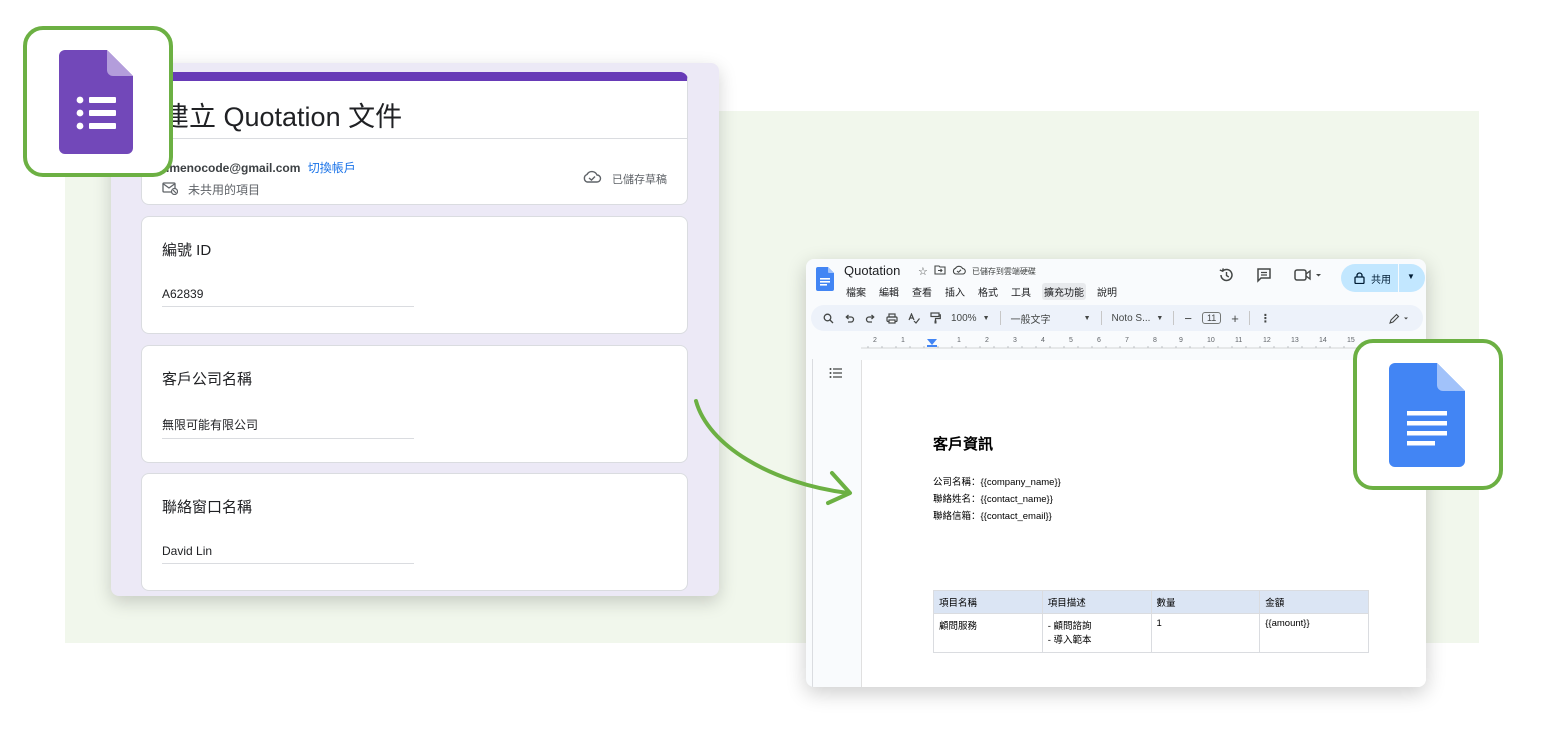 Image resolution: width=1554 pixels, height=736 pixels. Describe the element at coordinates (1003, 271) in the screenshot. I see `saved-to-drive-text: 已儲存到雲端硬碟` at that location.